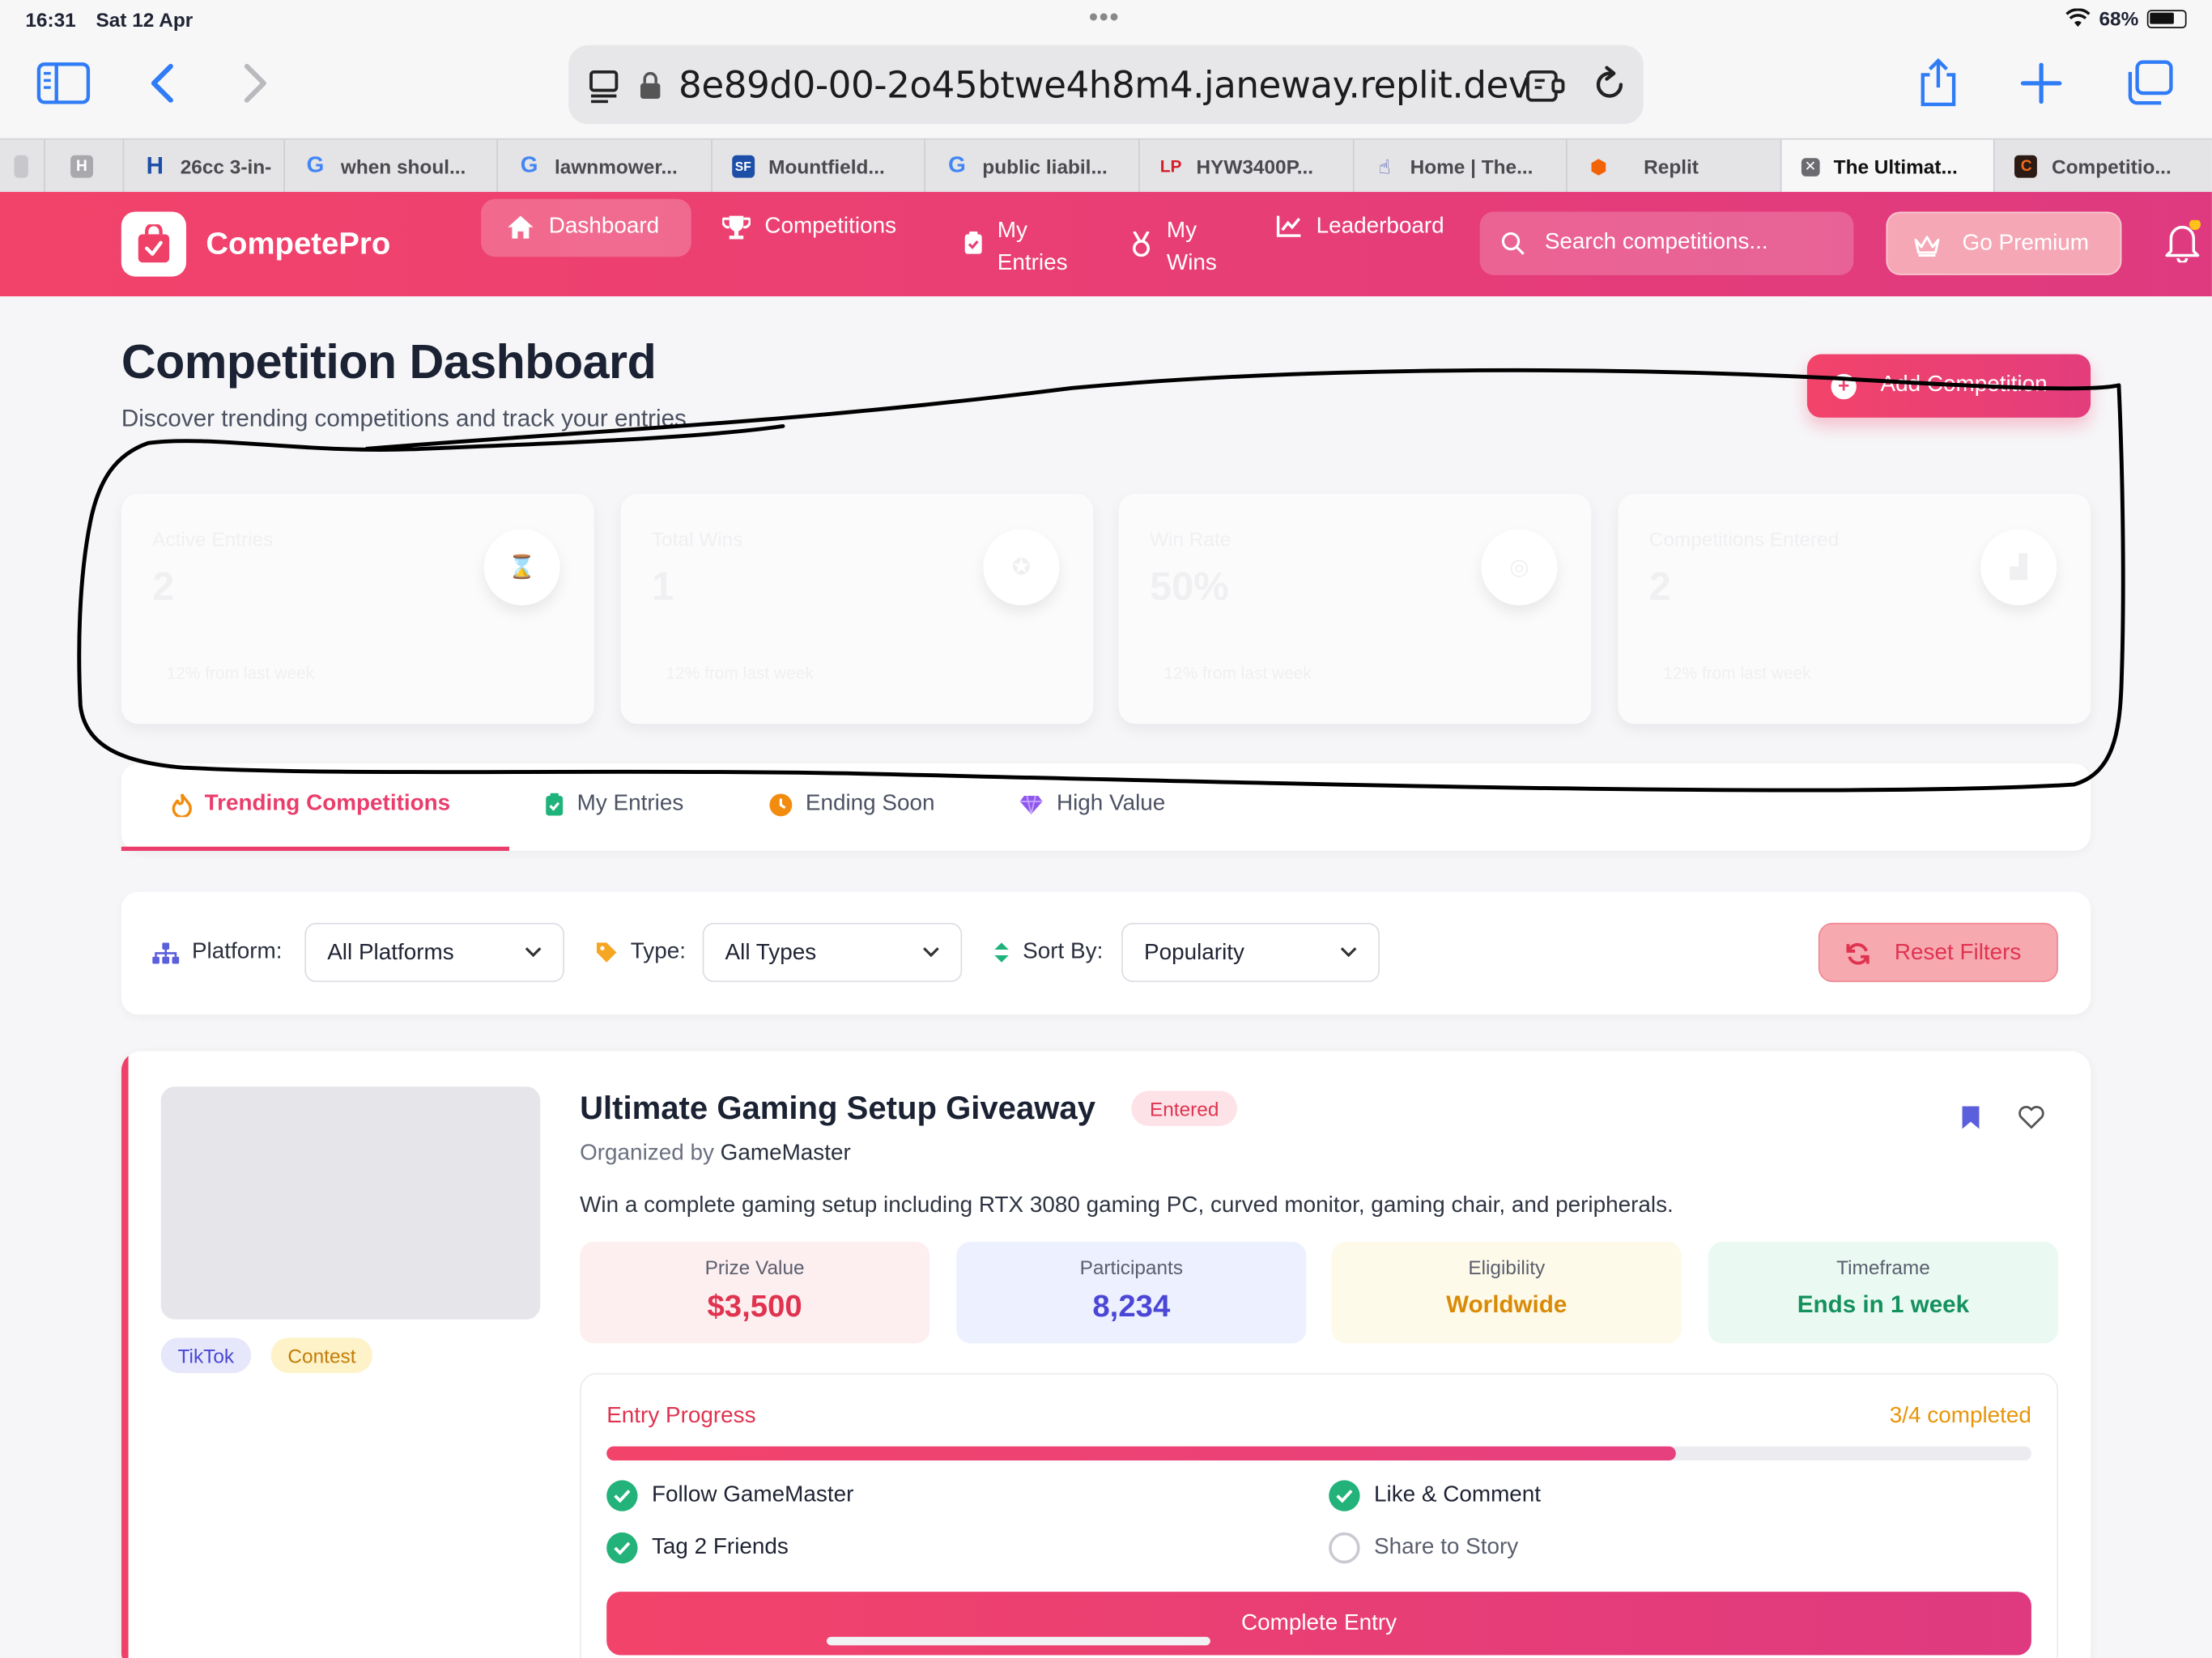  What do you see at coordinates (716, 1154) in the screenshot?
I see `organizer-line: Organized by GameMaster` at bounding box center [716, 1154].